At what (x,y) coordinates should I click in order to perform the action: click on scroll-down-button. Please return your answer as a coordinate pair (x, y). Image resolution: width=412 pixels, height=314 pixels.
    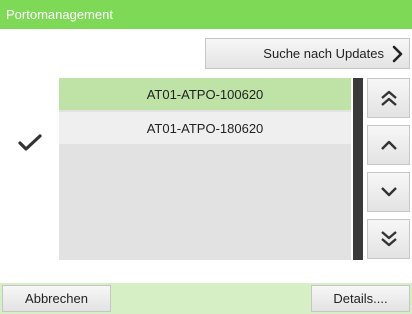
    Looking at the image, I should click on (388, 192).